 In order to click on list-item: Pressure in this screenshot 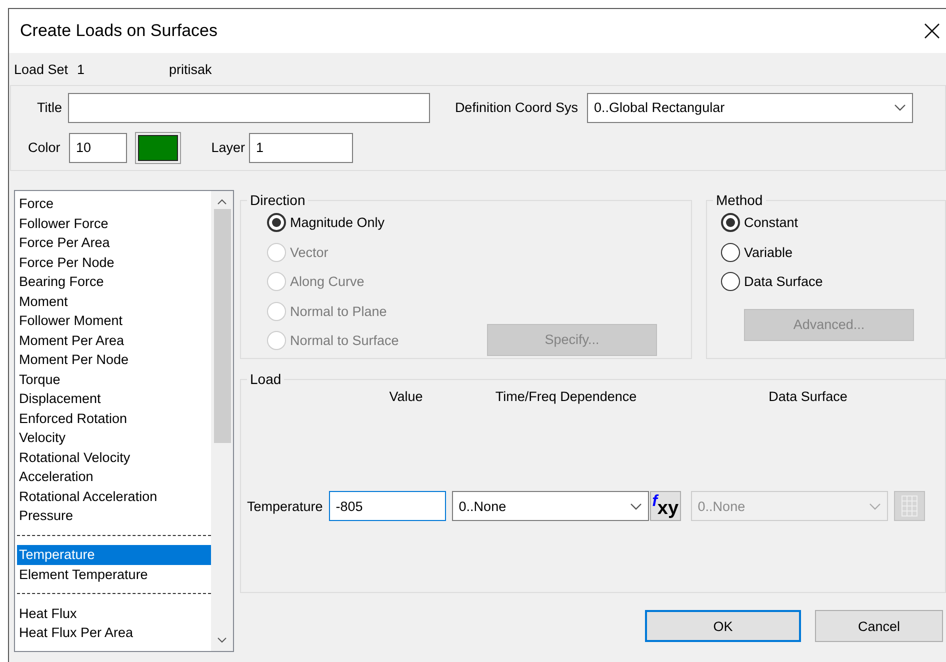, I will do `click(114, 516)`.